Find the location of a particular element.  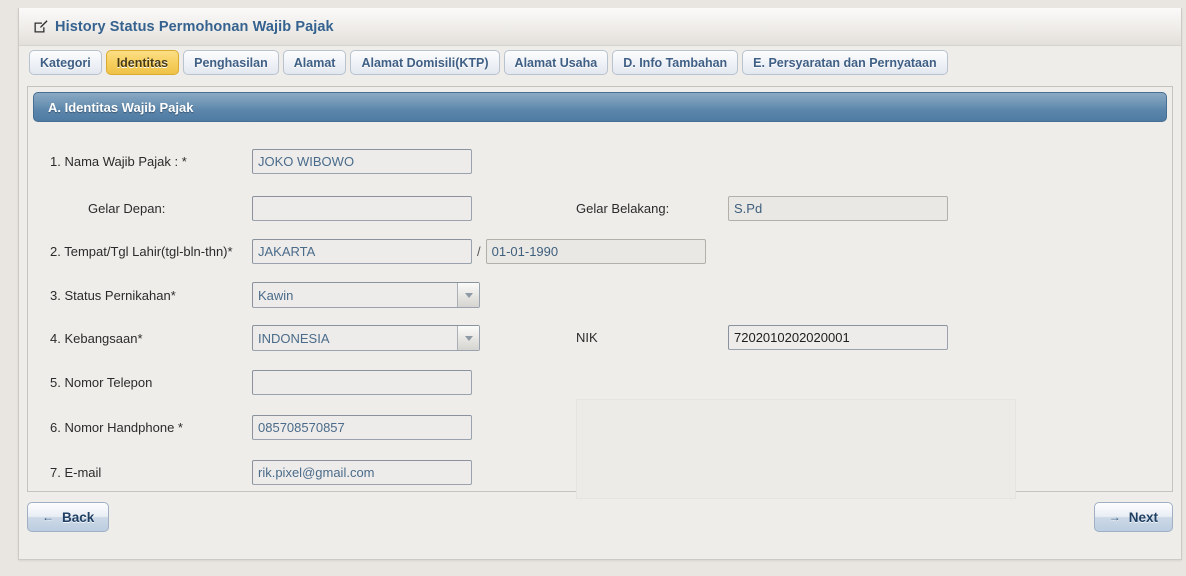

input-tanggal-lahir is located at coordinates (595, 251).